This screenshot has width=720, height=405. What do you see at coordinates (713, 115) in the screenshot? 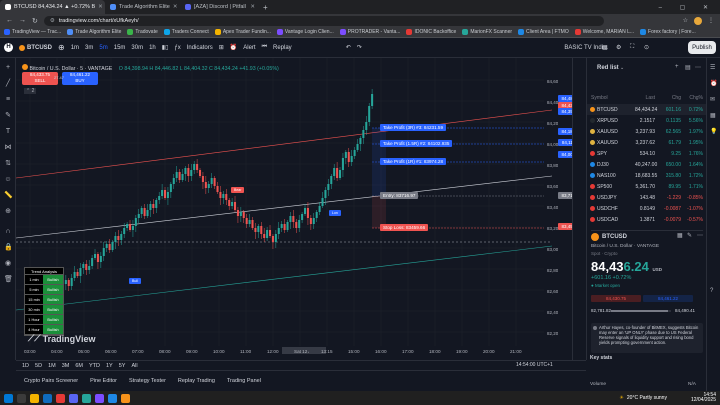
I see `calendar-icon: ▦` at bounding box center [713, 115].